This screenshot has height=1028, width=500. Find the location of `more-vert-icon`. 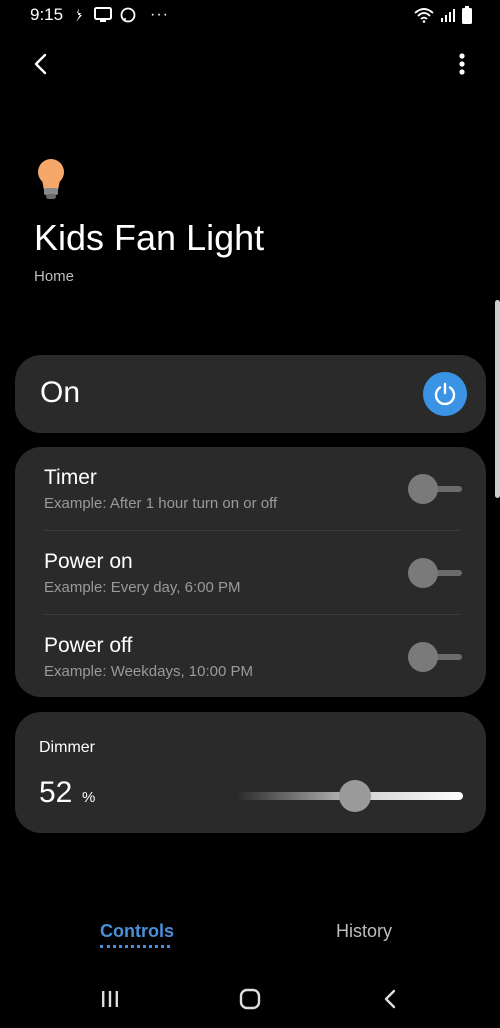

more-vert-icon is located at coordinates (462, 64).